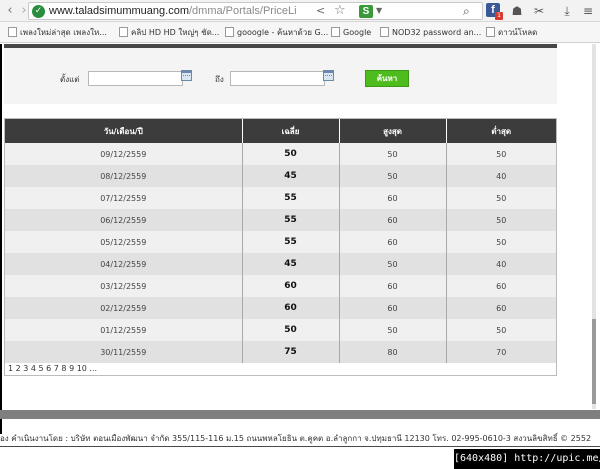  What do you see at coordinates (123, 308) in the screenshot?
I see `date-cell: 02/12/2559` at bounding box center [123, 308].